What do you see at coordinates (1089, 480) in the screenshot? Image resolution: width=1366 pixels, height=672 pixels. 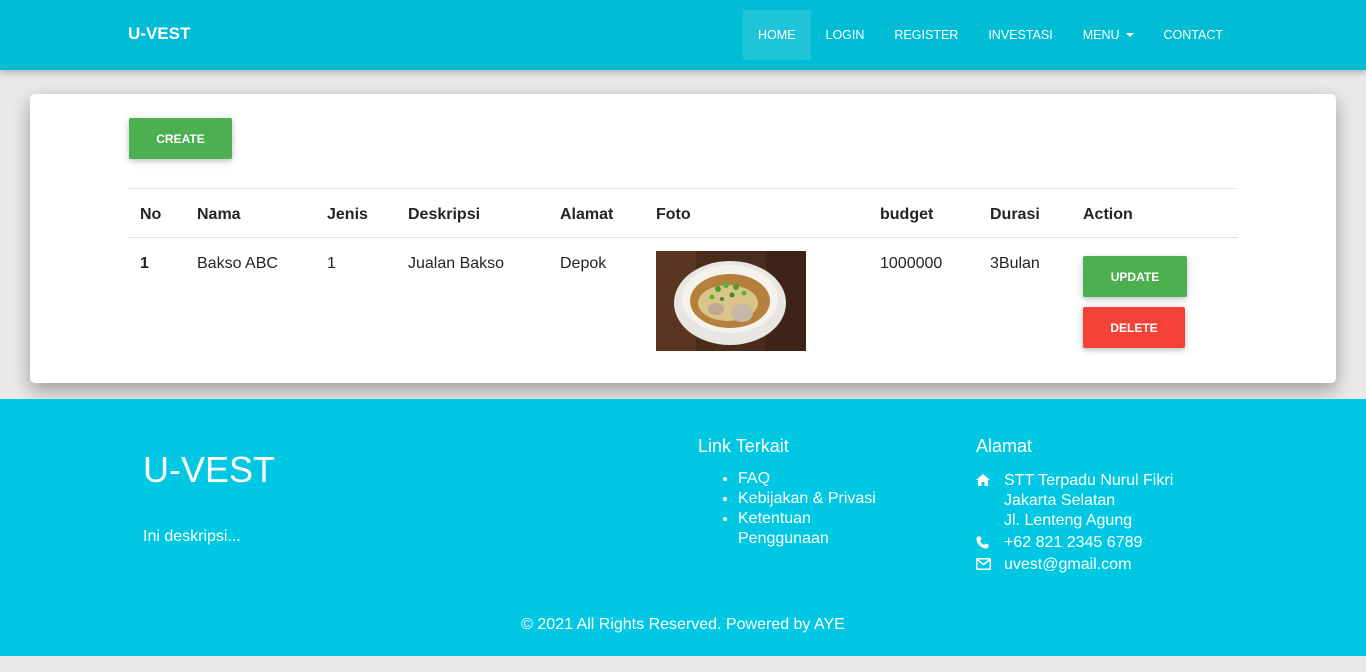 I see `address-line-1: STT Terpadu Nurul Fikri` at bounding box center [1089, 480].